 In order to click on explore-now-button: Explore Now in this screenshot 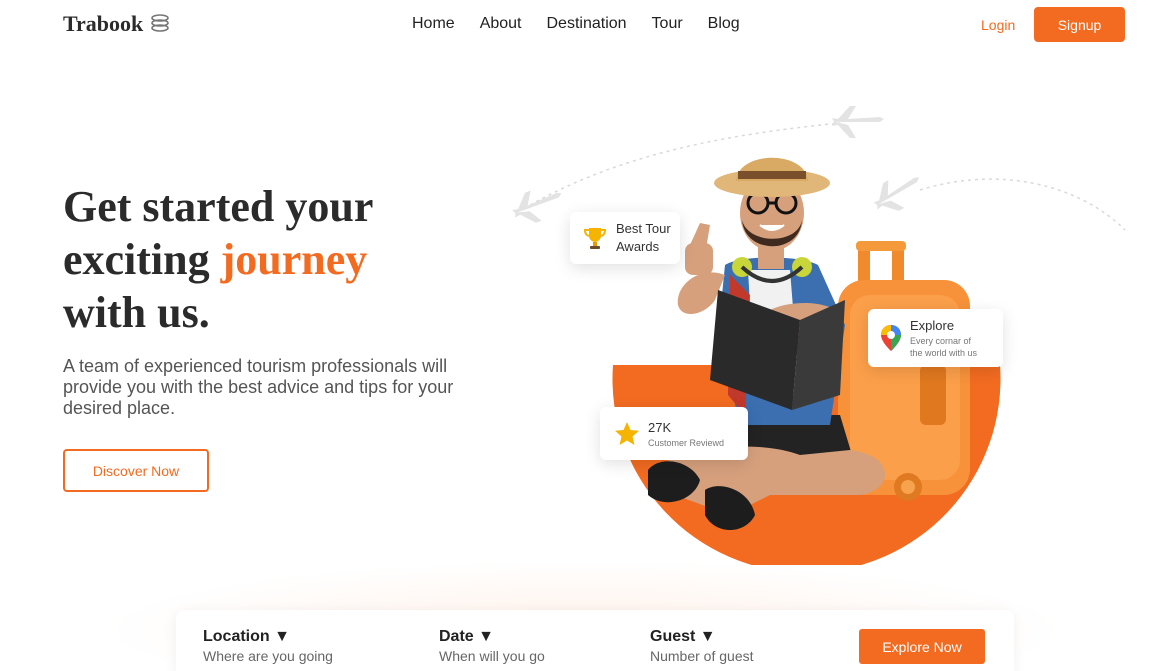, I will do `click(922, 646)`.